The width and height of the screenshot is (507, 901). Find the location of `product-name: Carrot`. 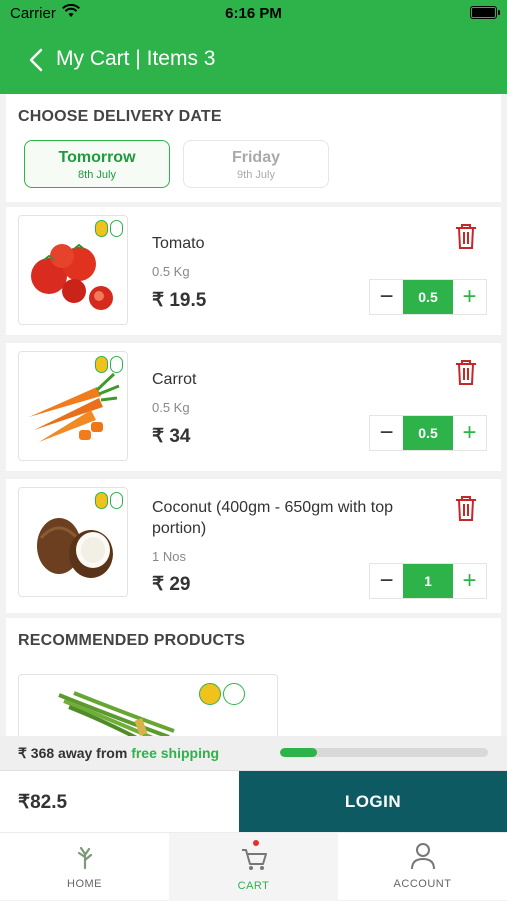

product-name: Carrot is located at coordinates (174, 379).